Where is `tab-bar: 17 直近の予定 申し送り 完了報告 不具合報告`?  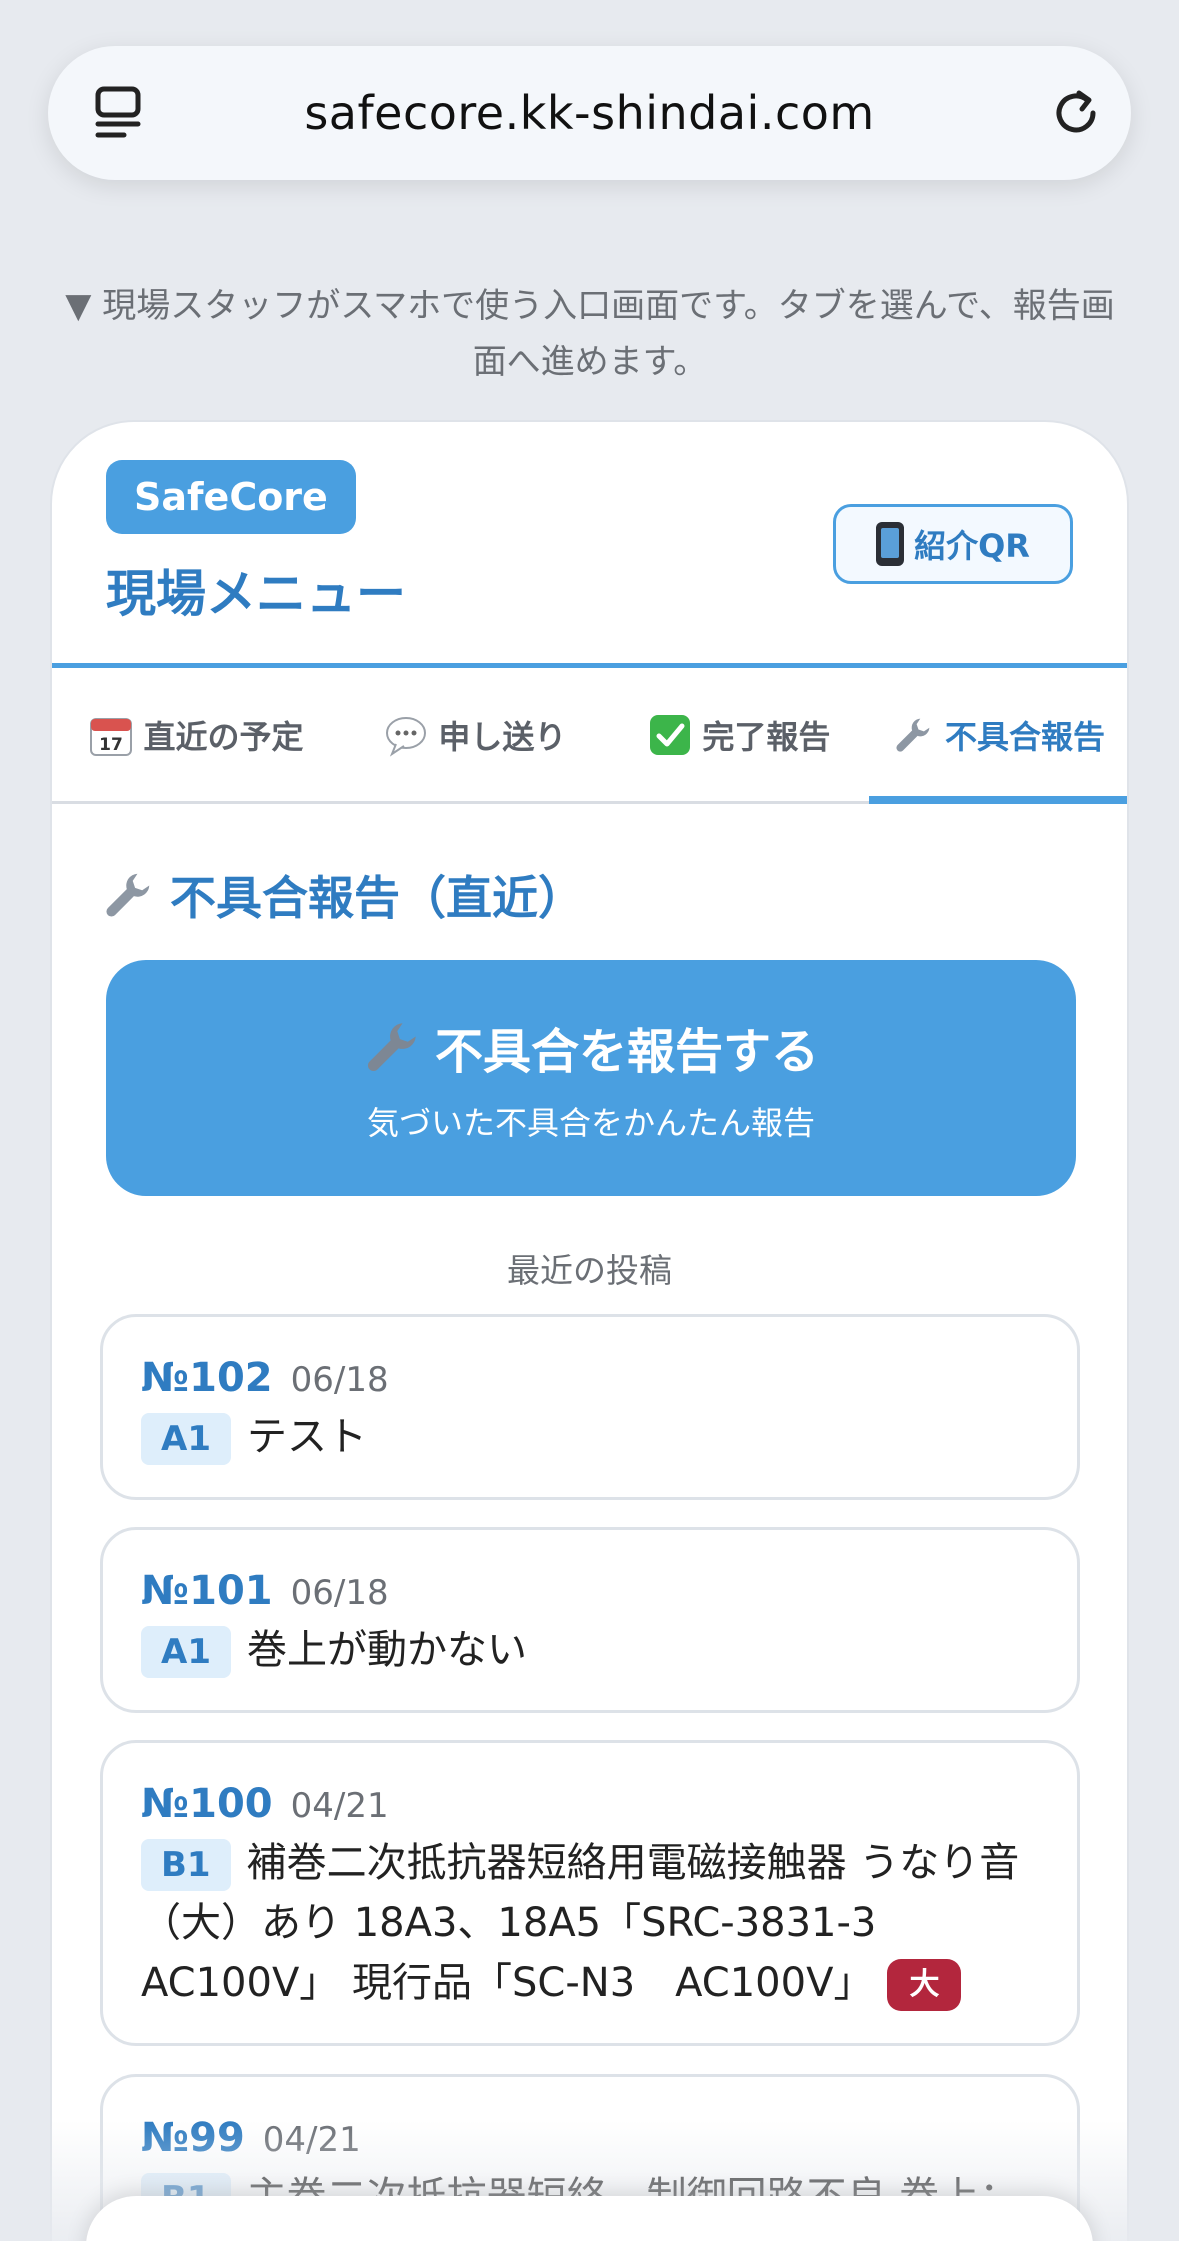
tab-bar: 17 直近の予定 申し送り 完了報告 不具合報告 is located at coordinates (589, 736).